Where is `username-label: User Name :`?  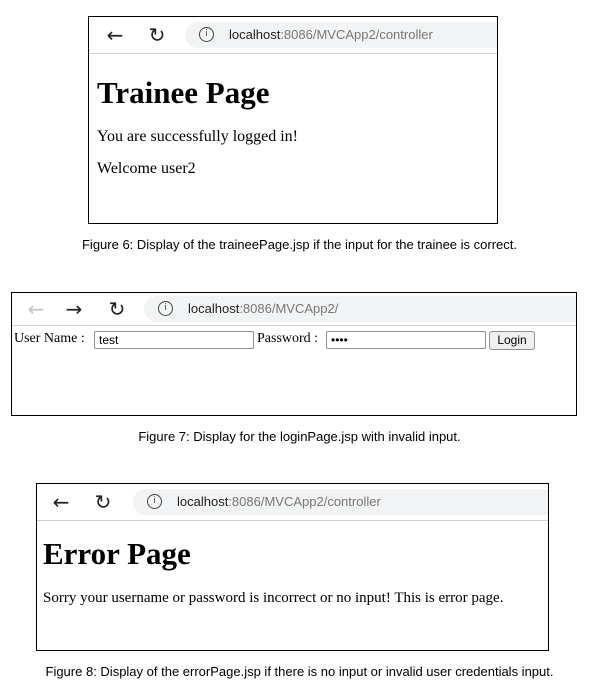
username-label: User Name : is located at coordinates (49, 338).